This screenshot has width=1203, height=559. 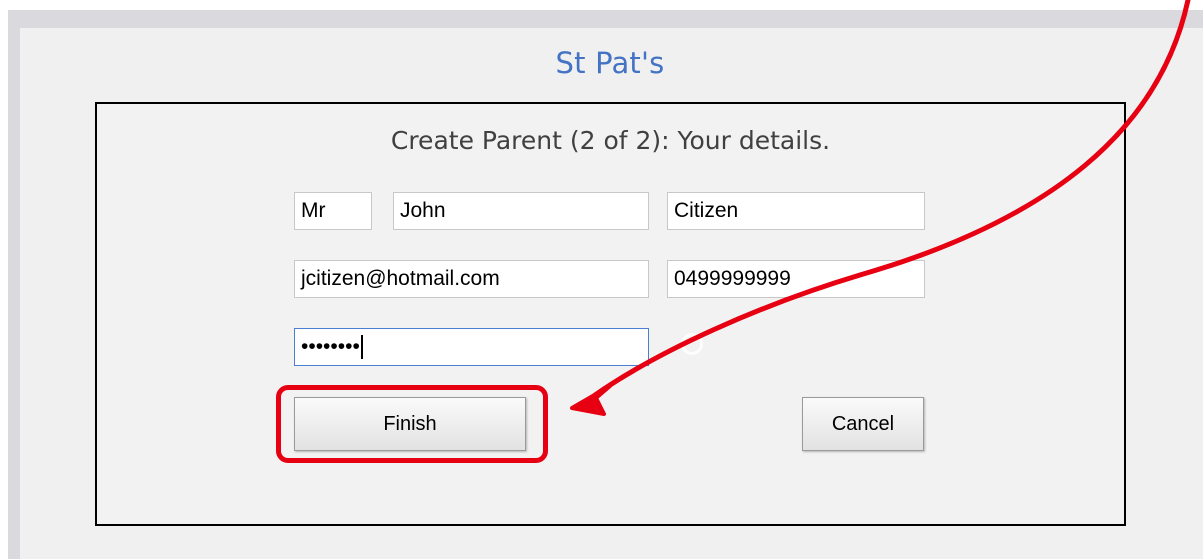 What do you see at coordinates (610, 63) in the screenshot?
I see `app-title: St Pat's` at bounding box center [610, 63].